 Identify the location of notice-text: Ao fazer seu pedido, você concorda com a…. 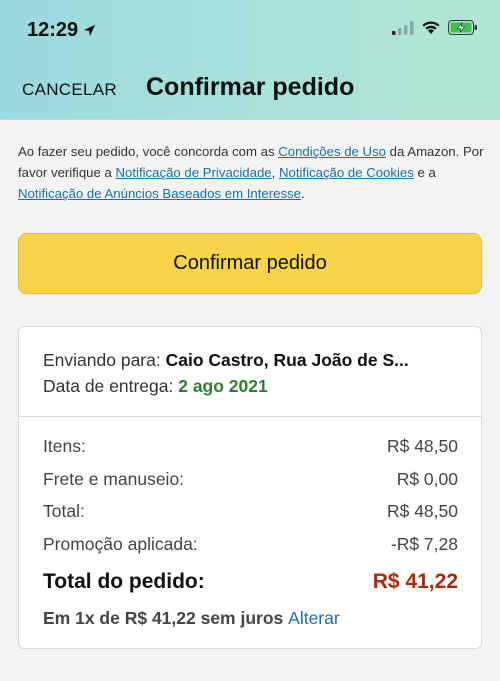
(148, 151).